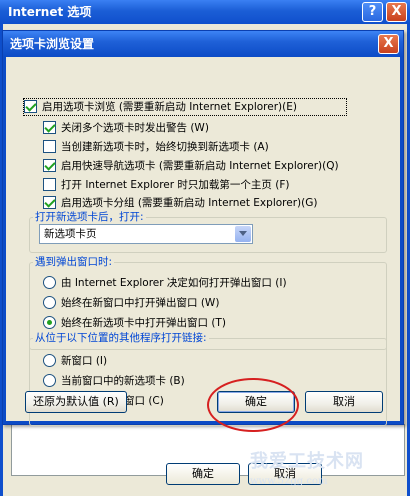  Describe the element at coordinates (49, 380) in the screenshot. I see `links-new-tab-radio` at that location.